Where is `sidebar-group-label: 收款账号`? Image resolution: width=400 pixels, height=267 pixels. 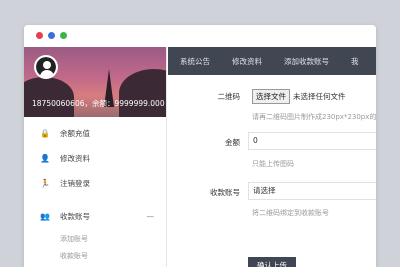 sidebar-group-label: 收款账号 is located at coordinates (75, 216).